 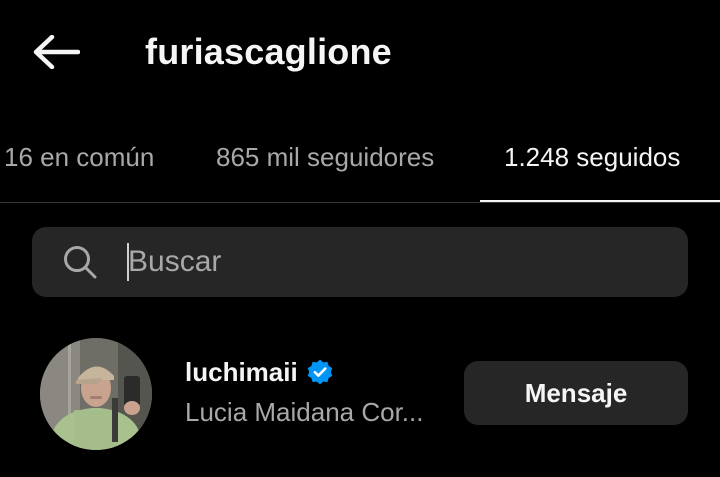 What do you see at coordinates (398, 262) in the screenshot?
I see `search-input` at bounding box center [398, 262].